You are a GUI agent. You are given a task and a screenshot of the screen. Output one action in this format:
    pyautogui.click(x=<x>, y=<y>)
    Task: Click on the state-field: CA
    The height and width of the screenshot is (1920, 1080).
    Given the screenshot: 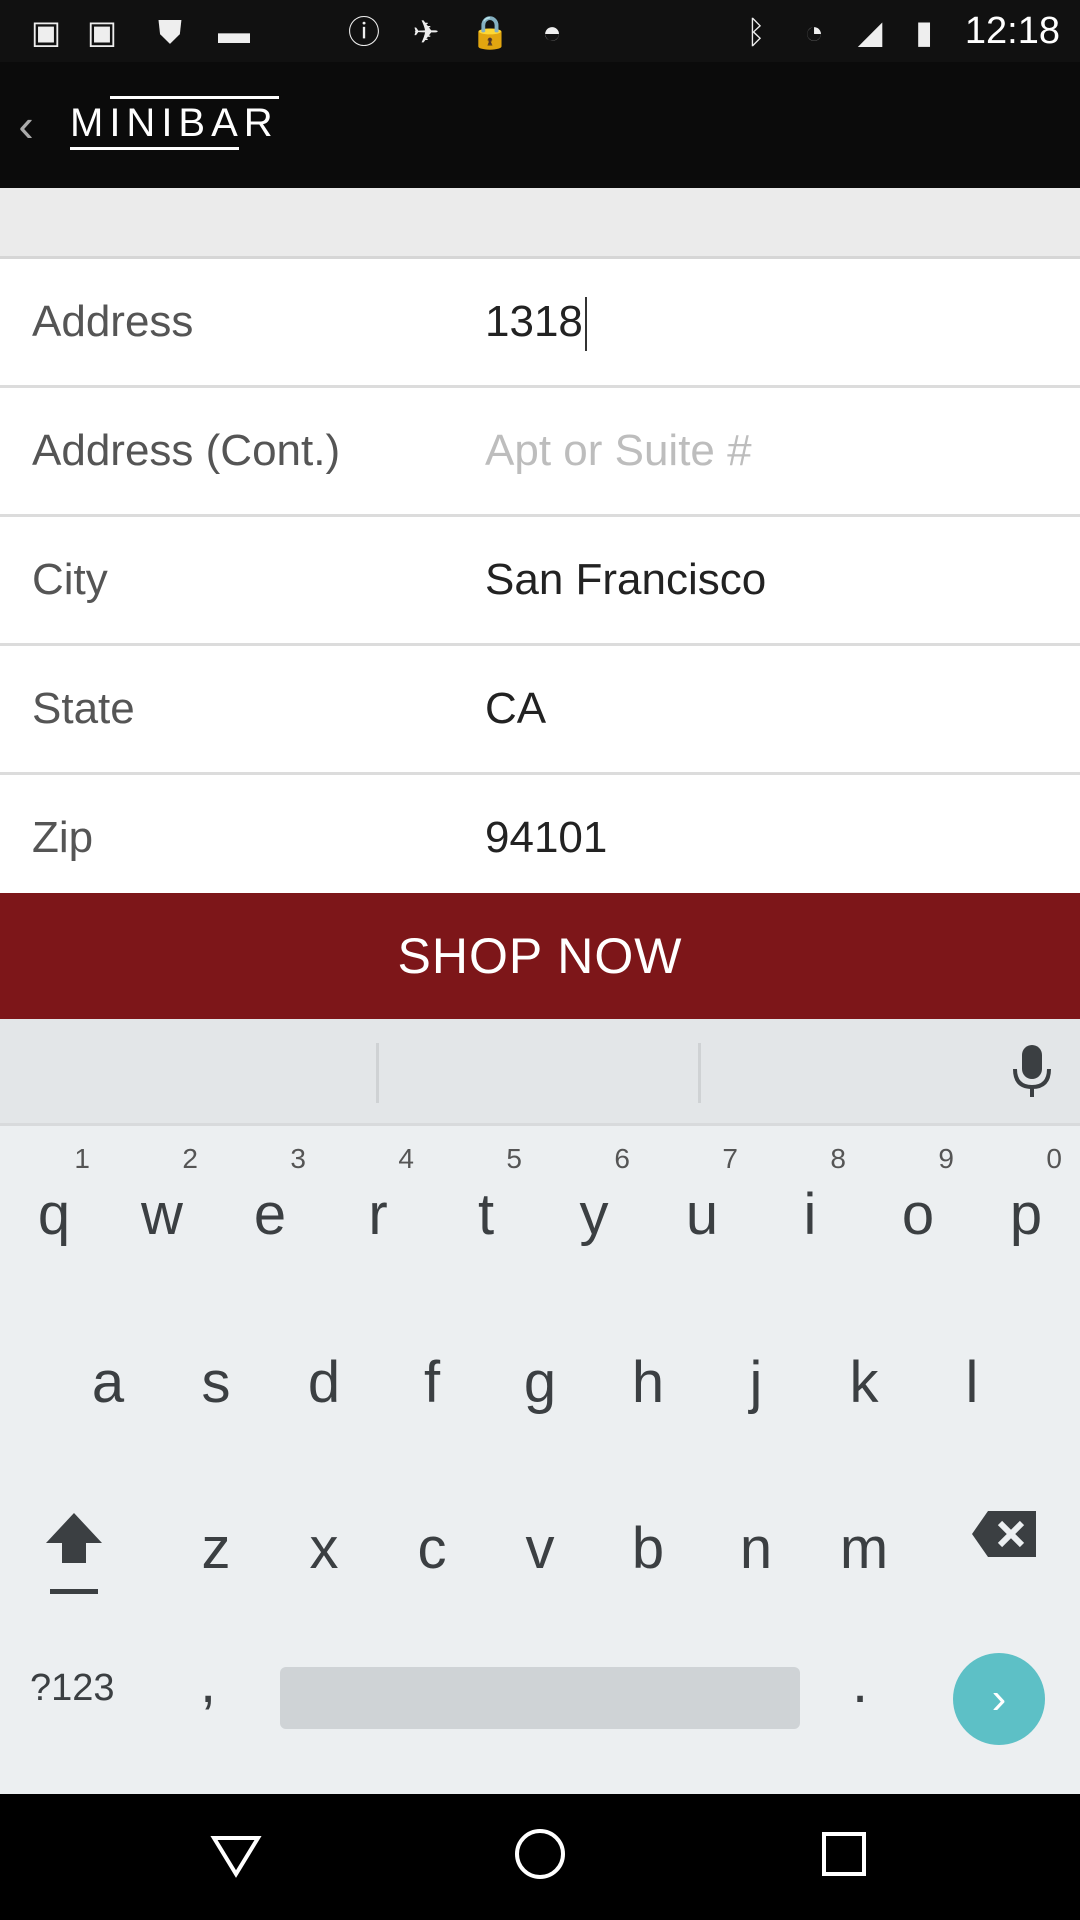 What is the action you would take?
    pyautogui.click(x=515, y=709)
    